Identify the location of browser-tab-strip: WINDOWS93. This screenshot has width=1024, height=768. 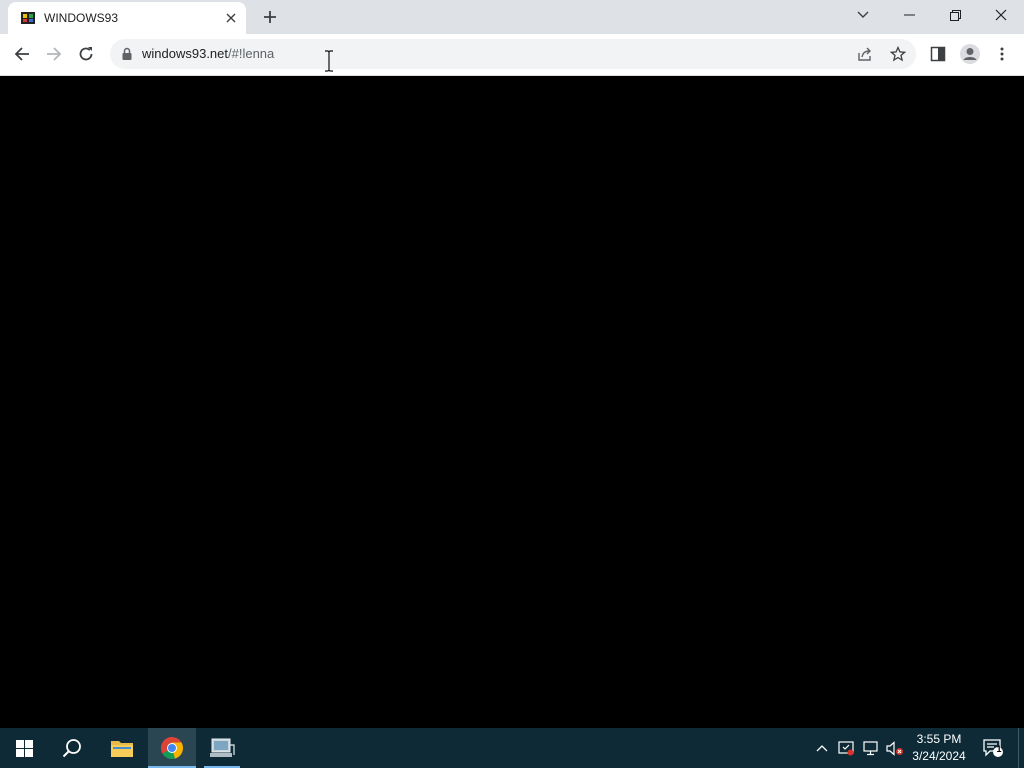
(512, 17).